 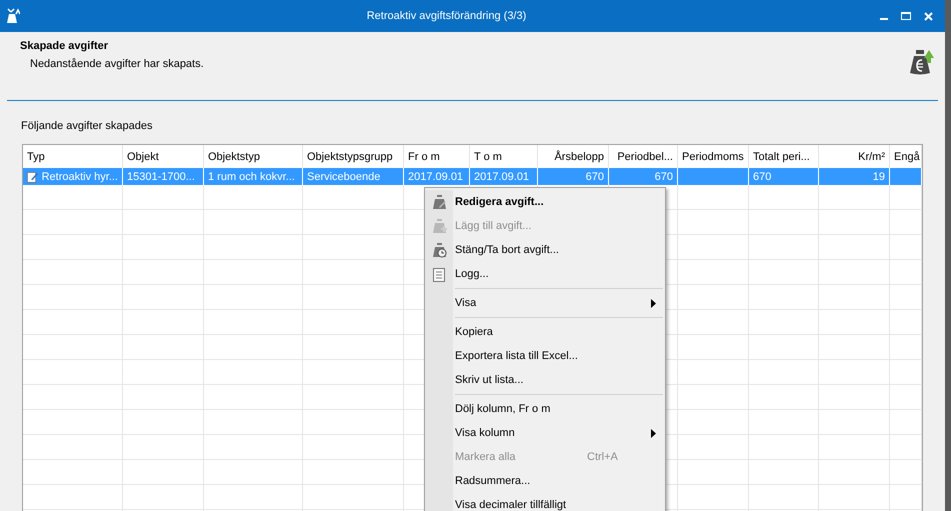 What do you see at coordinates (117, 64) in the screenshot?
I see `header-subtitle: Nedanstående avgifter har skapats.` at bounding box center [117, 64].